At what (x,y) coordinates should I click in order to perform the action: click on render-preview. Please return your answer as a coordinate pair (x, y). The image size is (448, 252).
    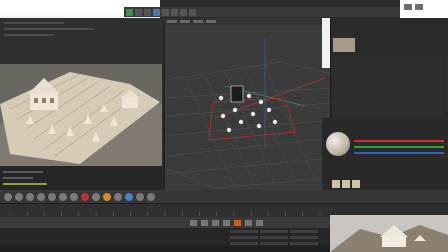
    Looking at the image, I should click on (81, 115).